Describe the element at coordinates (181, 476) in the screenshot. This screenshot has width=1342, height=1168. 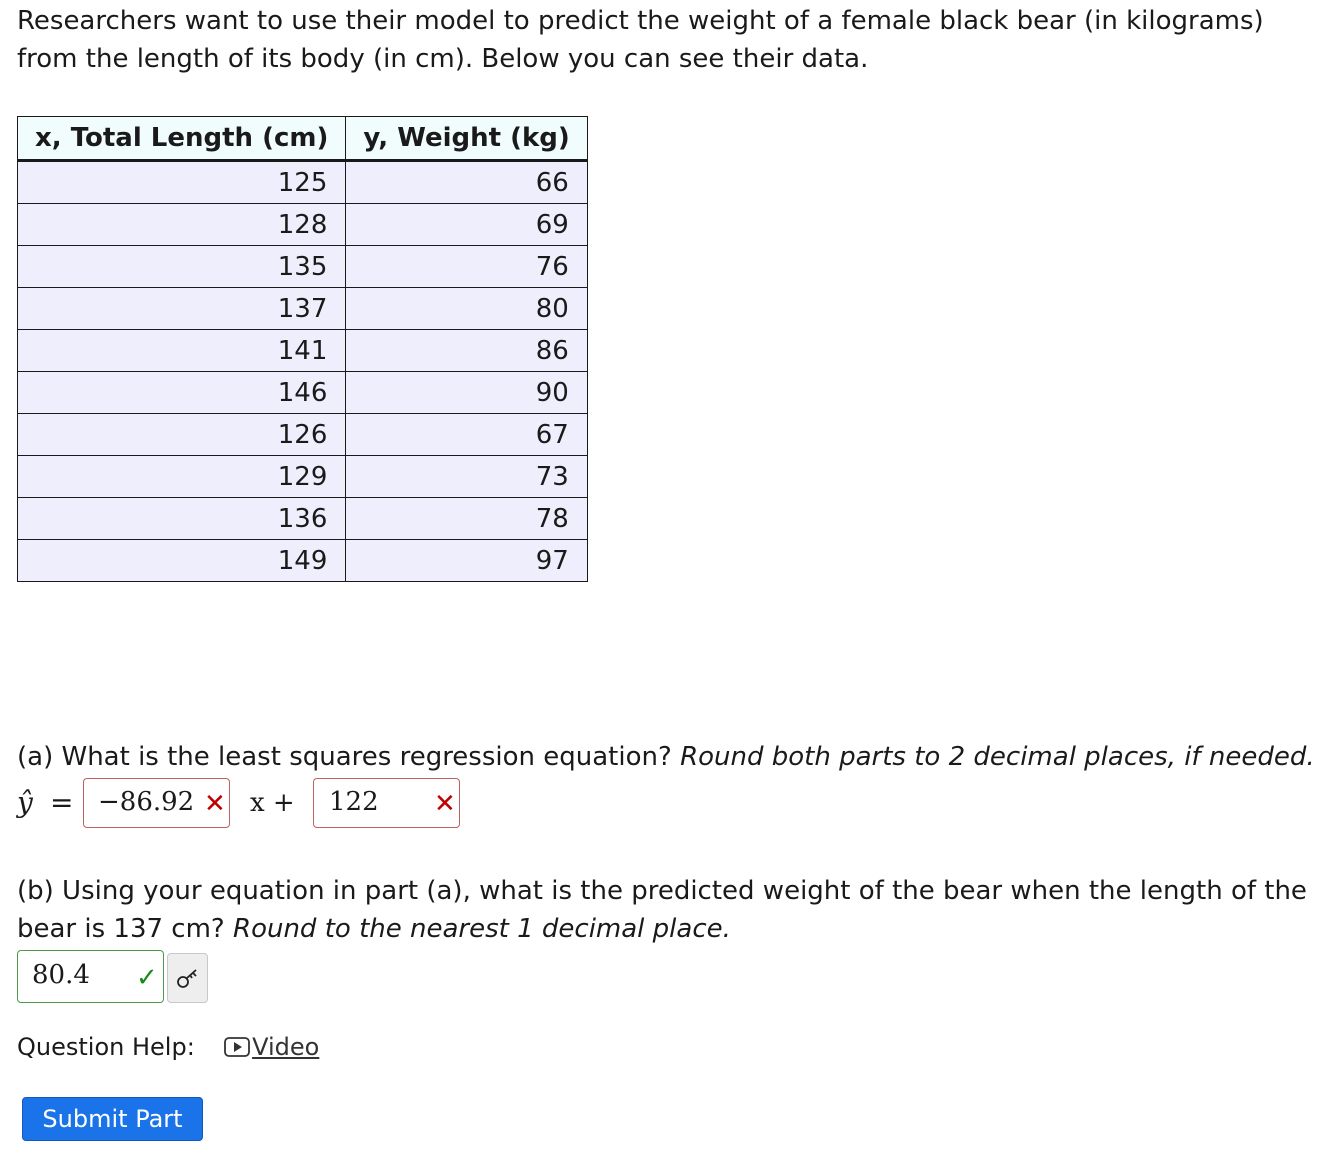
I see `cell-x: 129` at that location.